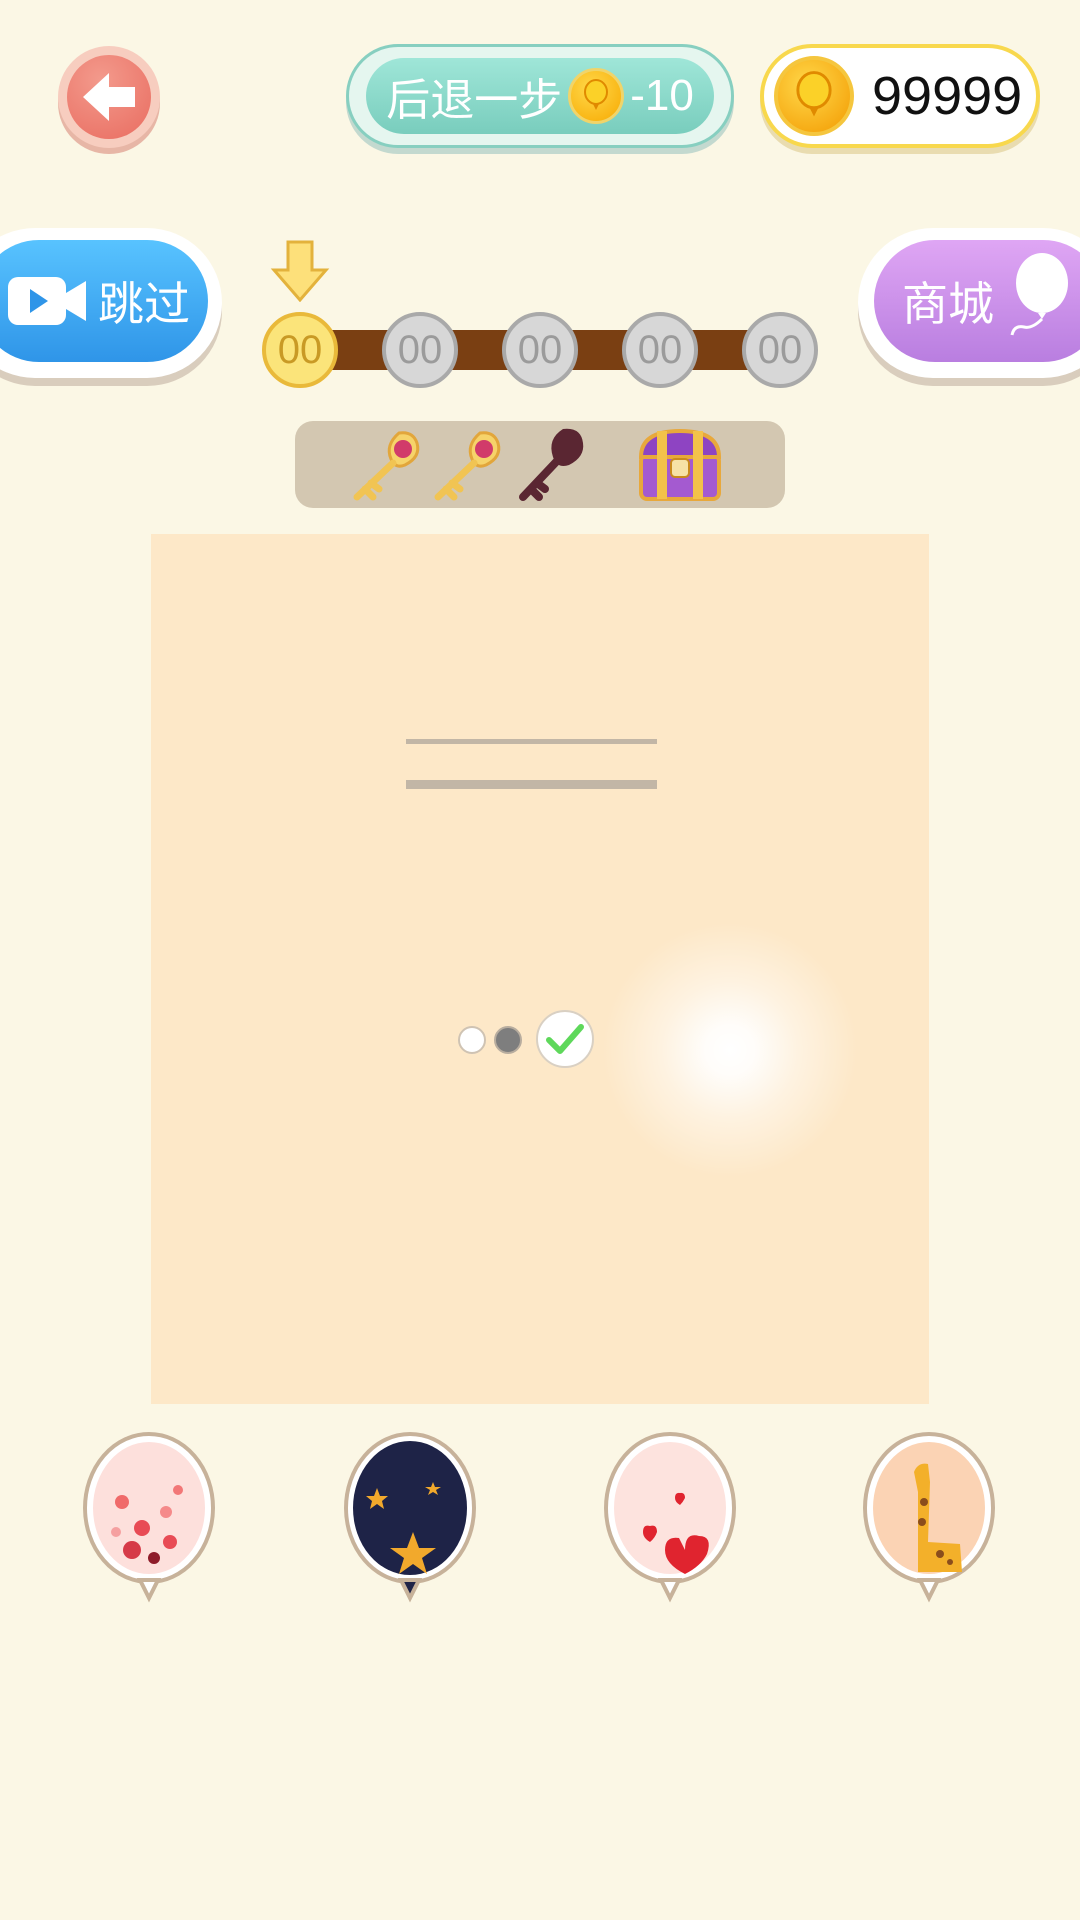  What do you see at coordinates (947, 96) in the screenshot?
I see `coin-count: 99999` at bounding box center [947, 96].